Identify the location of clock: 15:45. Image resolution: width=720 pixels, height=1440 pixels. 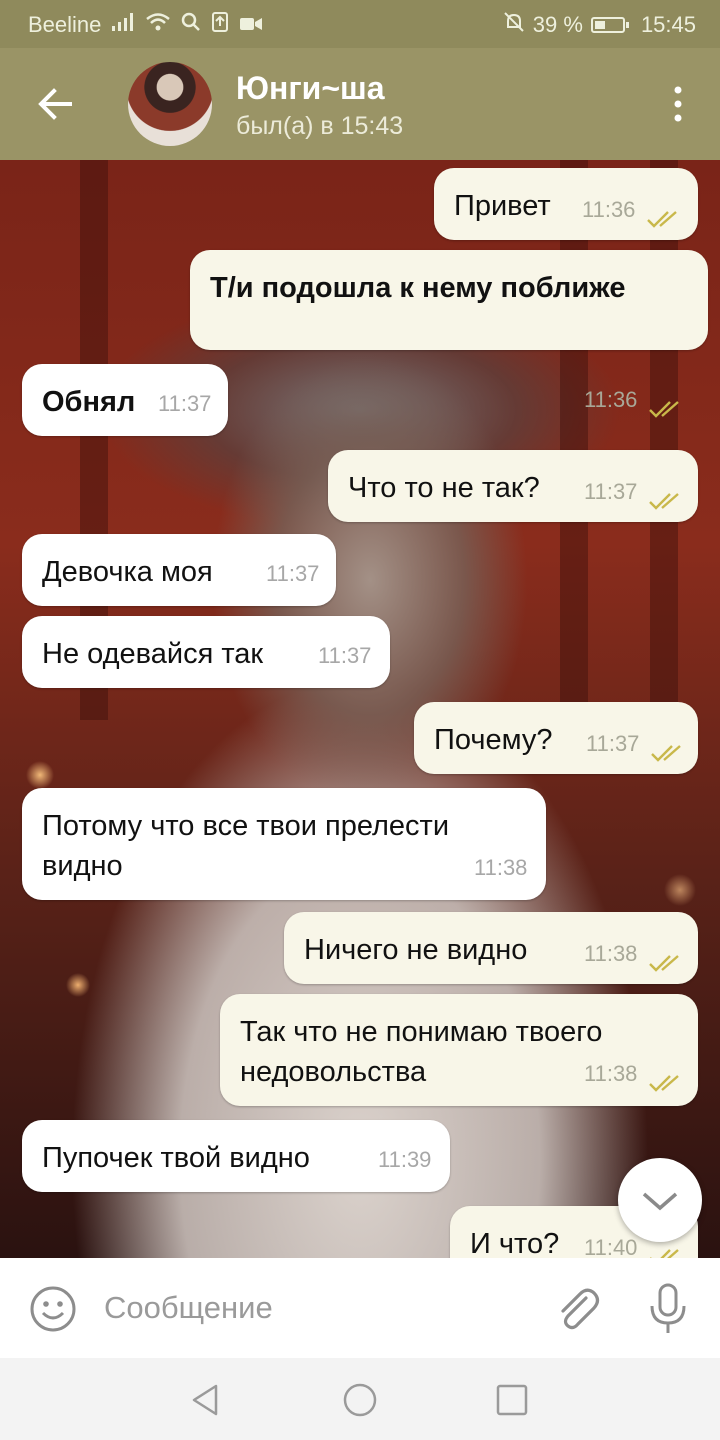
(668, 24).